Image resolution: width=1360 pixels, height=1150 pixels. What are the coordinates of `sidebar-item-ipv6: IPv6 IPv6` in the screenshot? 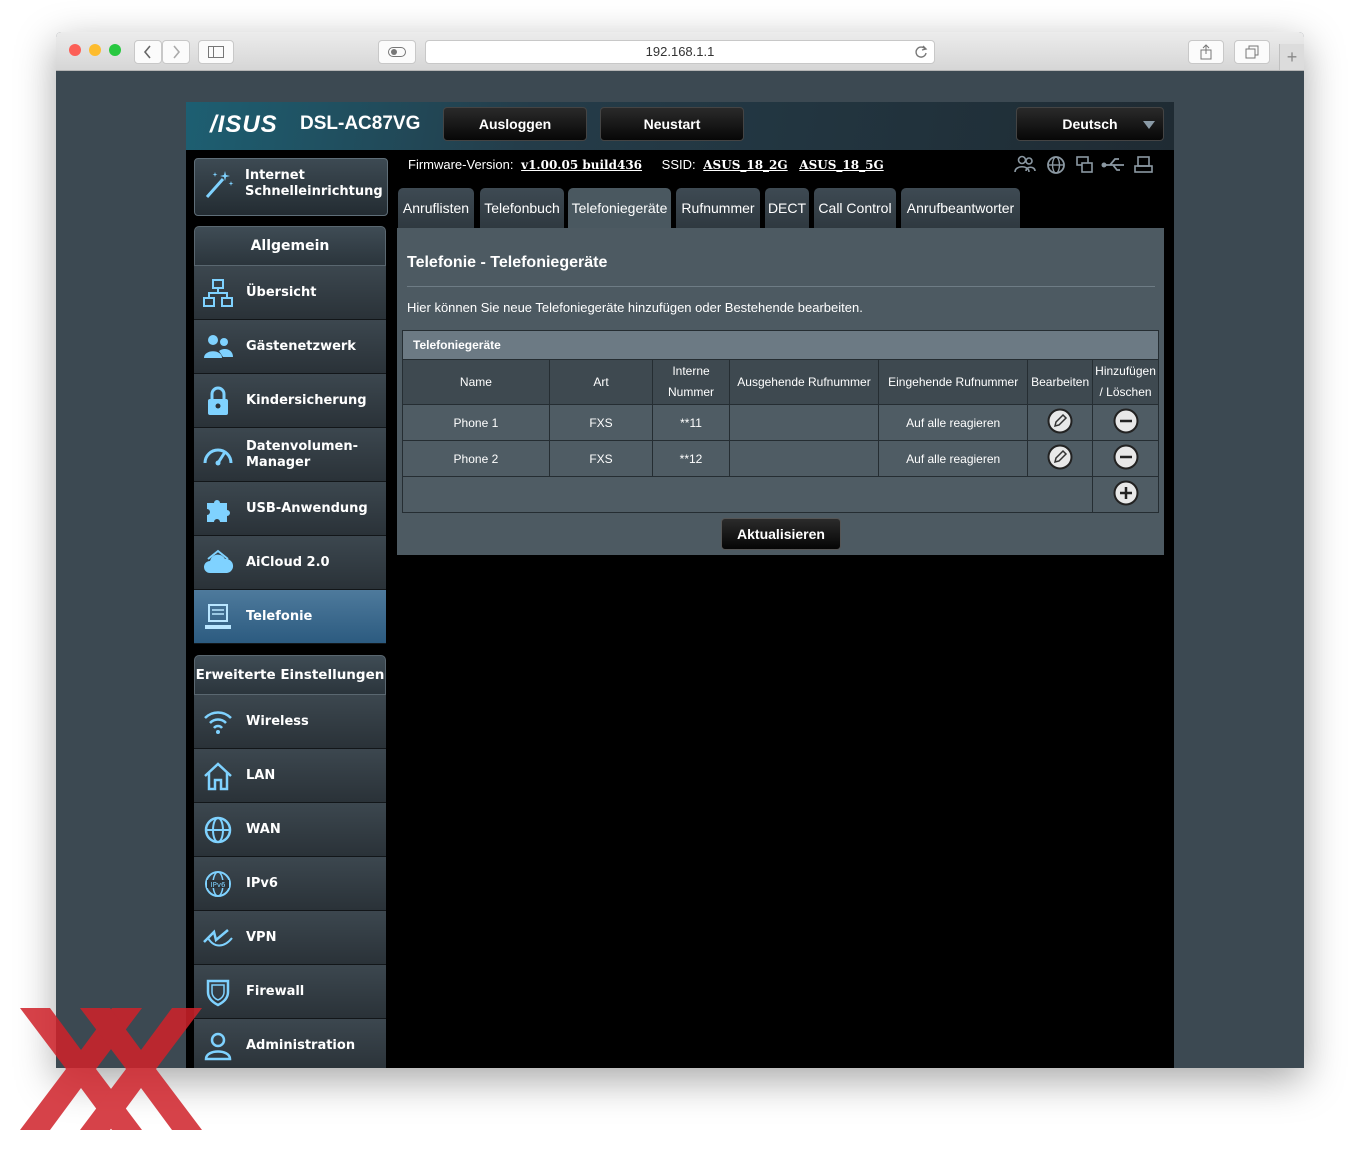 It's located at (290, 884).